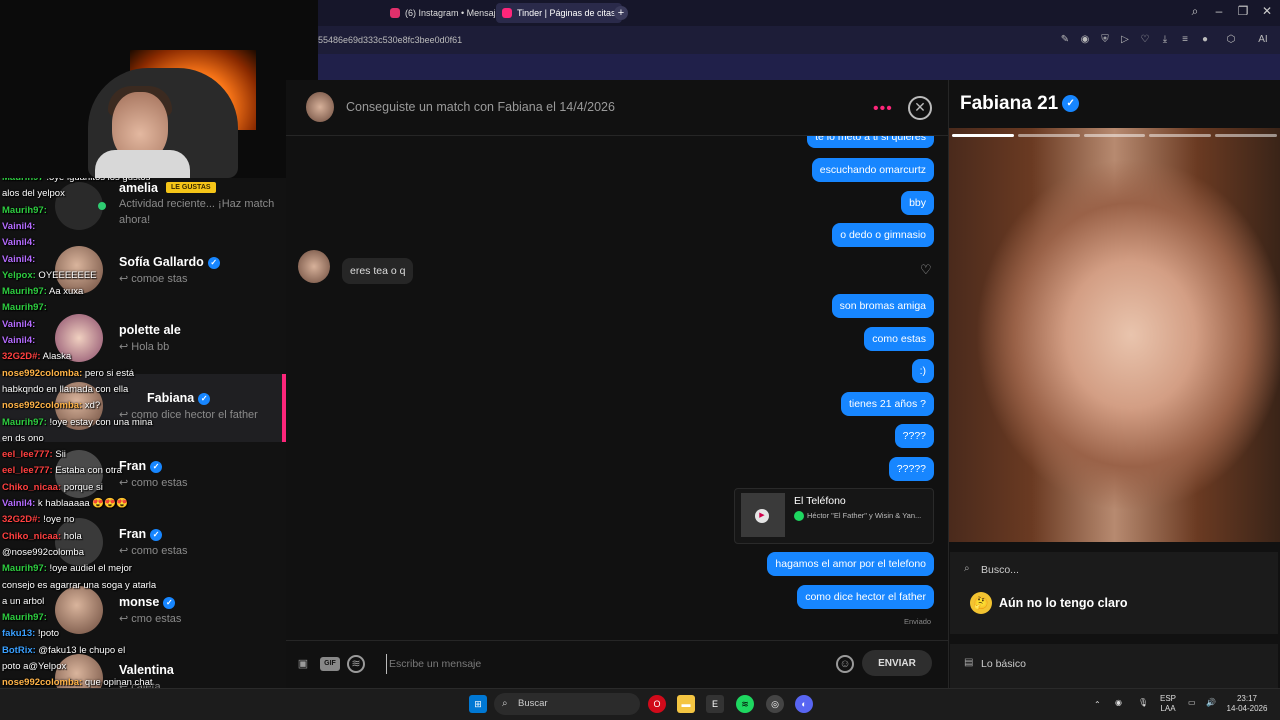 Image resolution: width=1280 pixels, height=720 pixels. I want to click on more-options-icon: •••, so click(883, 109).